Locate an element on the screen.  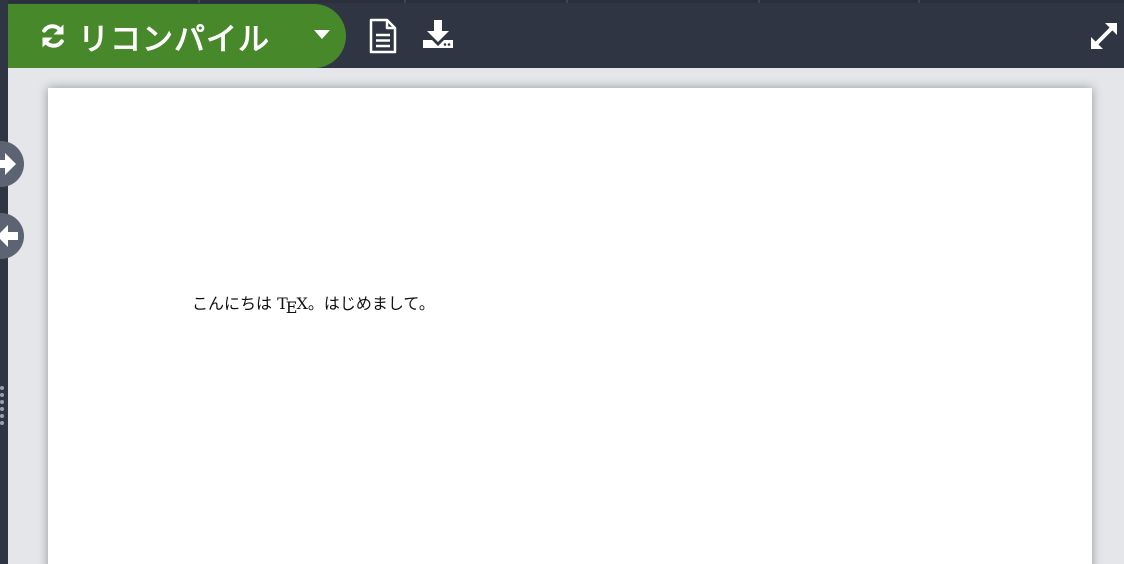
pdf-text-greeting: こんにちは is located at coordinates (235, 303).